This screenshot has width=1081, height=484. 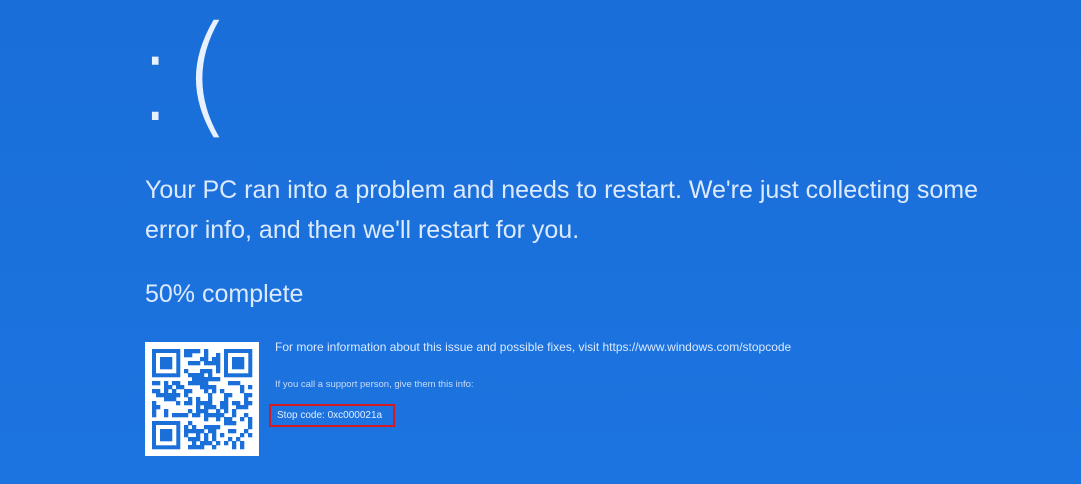 What do you see at coordinates (332, 415) in the screenshot?
I see `stop-code: Stop code: 0xc000021a` at bounding box center [332, 415].